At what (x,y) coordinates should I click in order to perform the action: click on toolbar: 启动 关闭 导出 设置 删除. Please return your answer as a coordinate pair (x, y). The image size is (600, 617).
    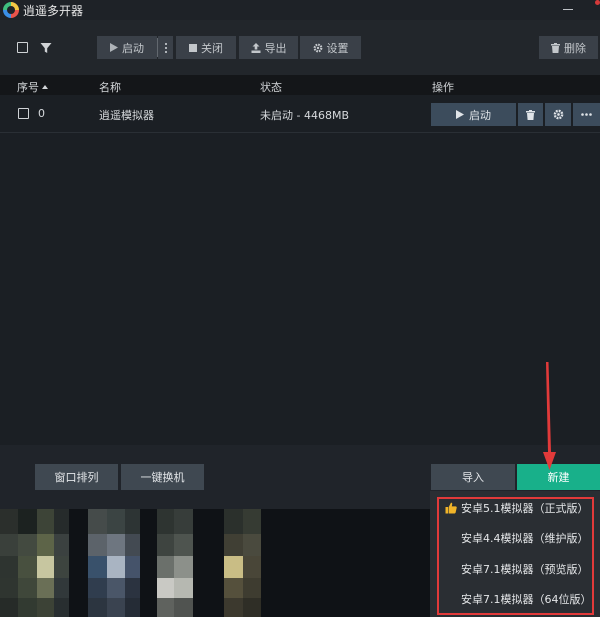
    Looking at the image, I should click on (300, 47).